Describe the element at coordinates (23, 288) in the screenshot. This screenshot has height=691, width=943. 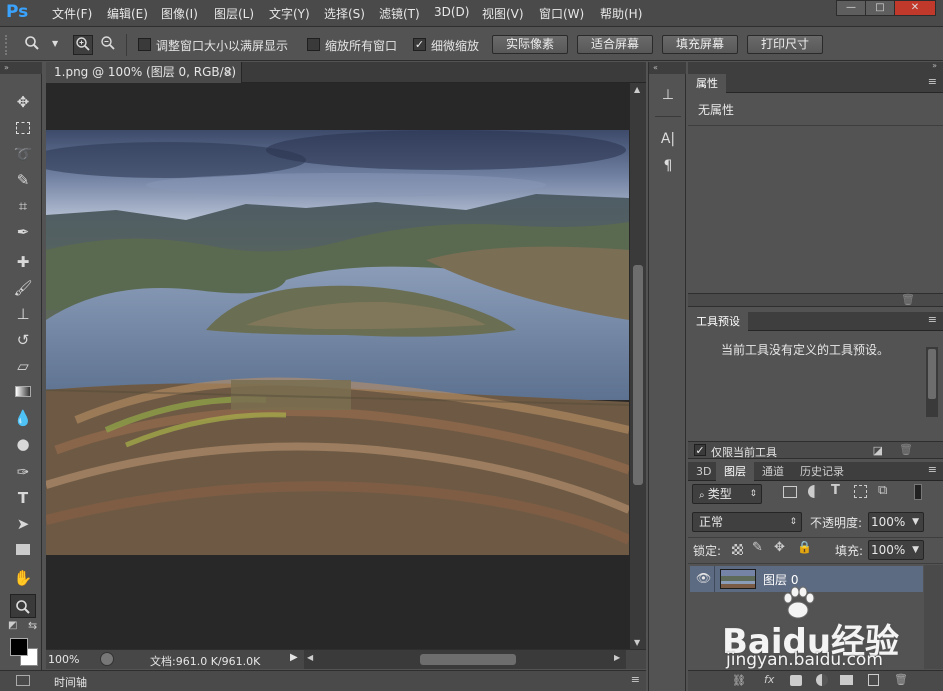
I see `brush-tool-icon: 🖌` at that location.